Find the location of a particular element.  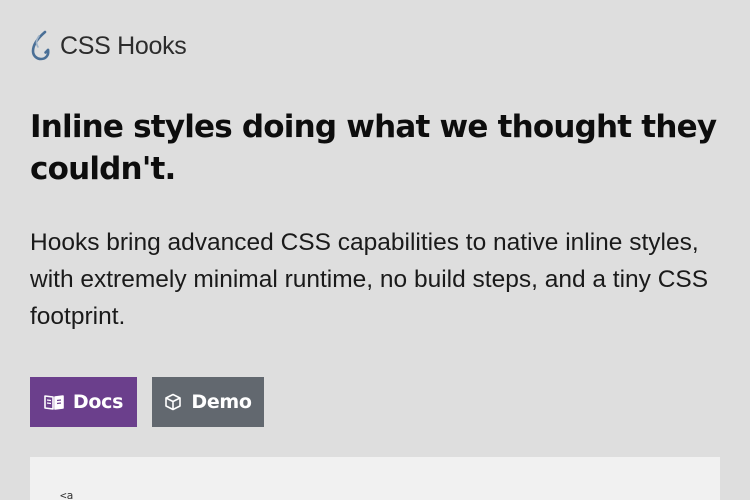

code-example-panel: <a is located at coordinates (375, 478).